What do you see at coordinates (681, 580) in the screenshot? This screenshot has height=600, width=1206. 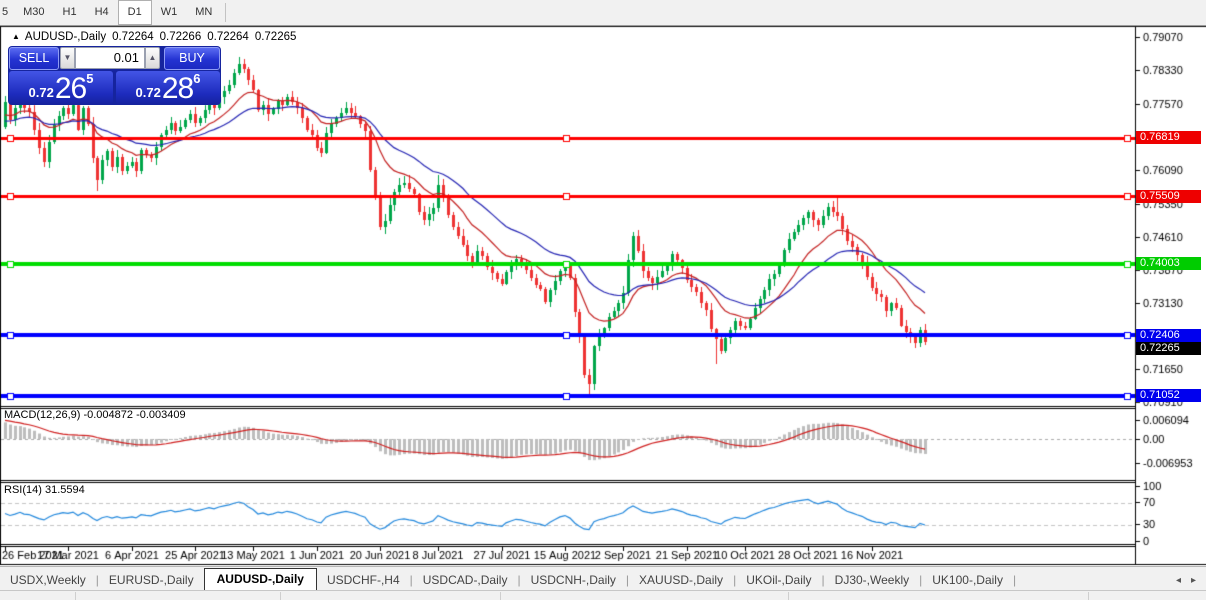 I see `chart-tab-xauusd-daily: XAUUSD-,Daily` at bounding box center [681, 580].